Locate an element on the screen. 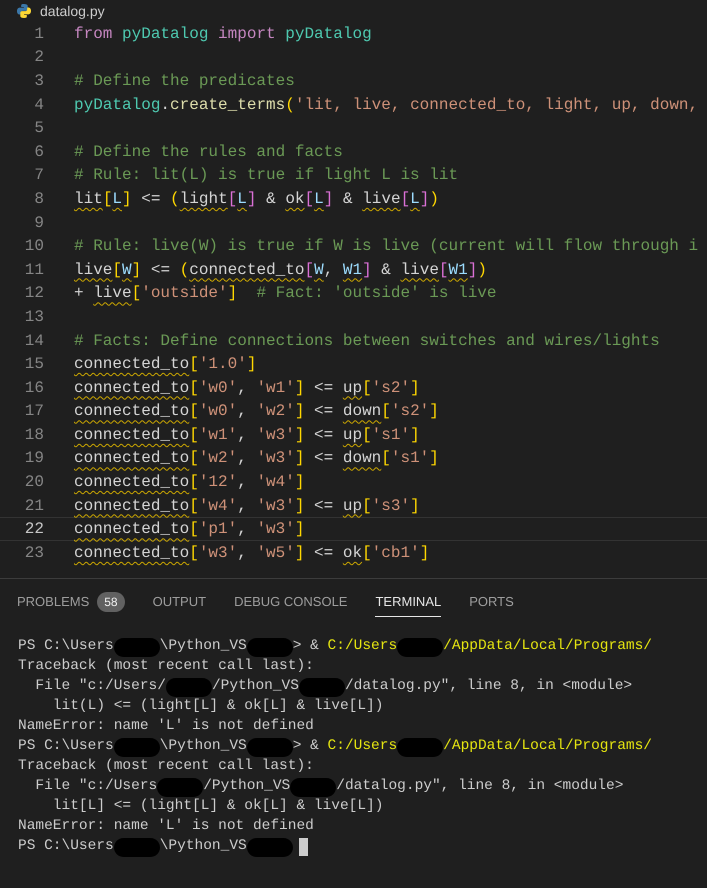 The image size is (707, 888). panel-tab: TERMINAL is located at coordinates (408, 602).